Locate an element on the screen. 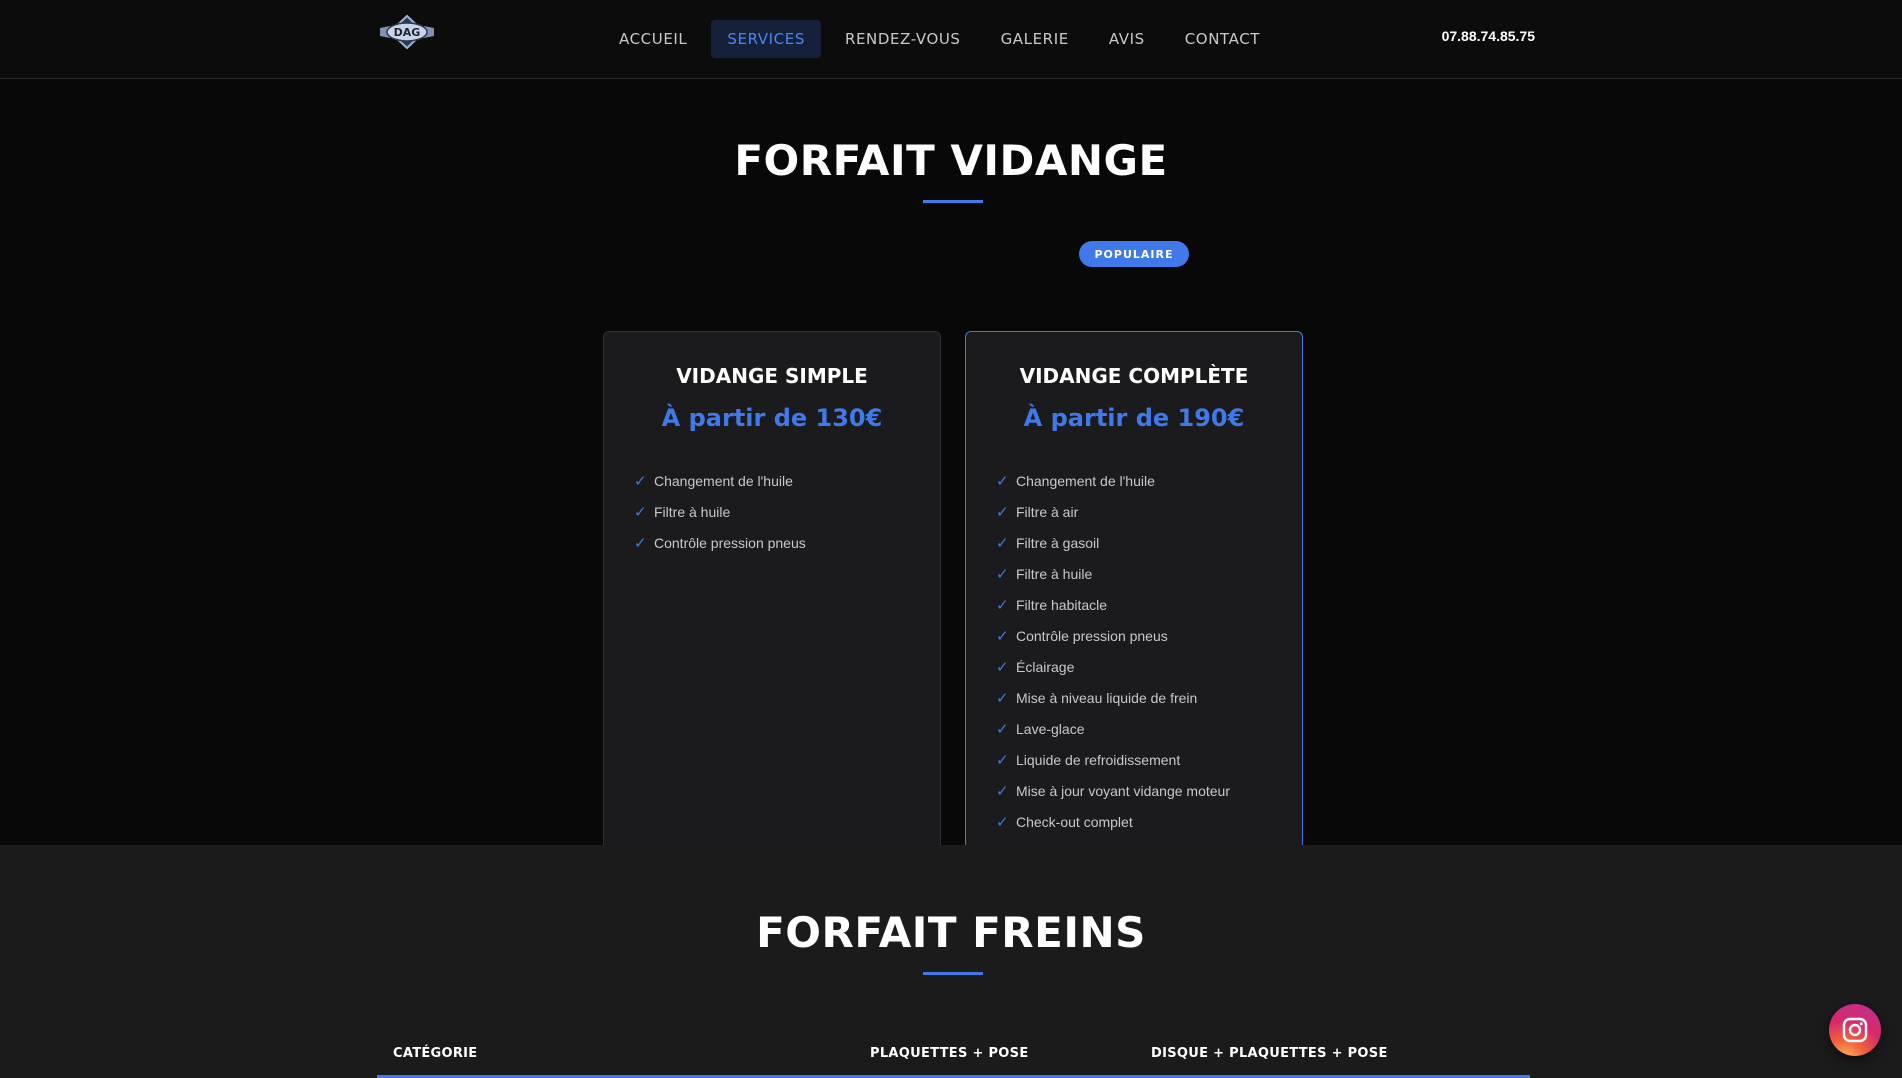 The width and height of the screenshot is (1902, 1078). section-title-vidange: FORFAIT VIDANGE is located at coordinates (951, 160).